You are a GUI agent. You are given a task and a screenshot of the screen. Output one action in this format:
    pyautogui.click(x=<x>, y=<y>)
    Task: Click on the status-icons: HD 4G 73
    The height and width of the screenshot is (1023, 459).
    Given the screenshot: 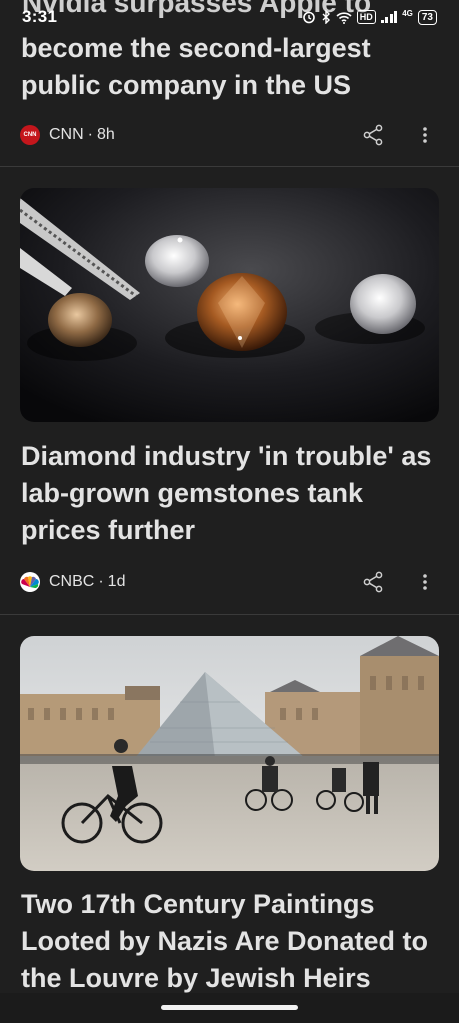 What is the action you would take?
    pyautogui.click(x=369, y=16)
    